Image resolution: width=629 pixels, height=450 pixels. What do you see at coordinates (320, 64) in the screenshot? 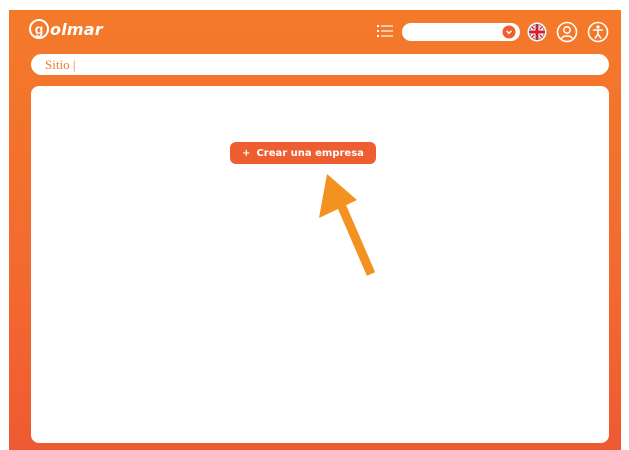
I see `site-bar: Sitio |` at bounding box center [320, 64].